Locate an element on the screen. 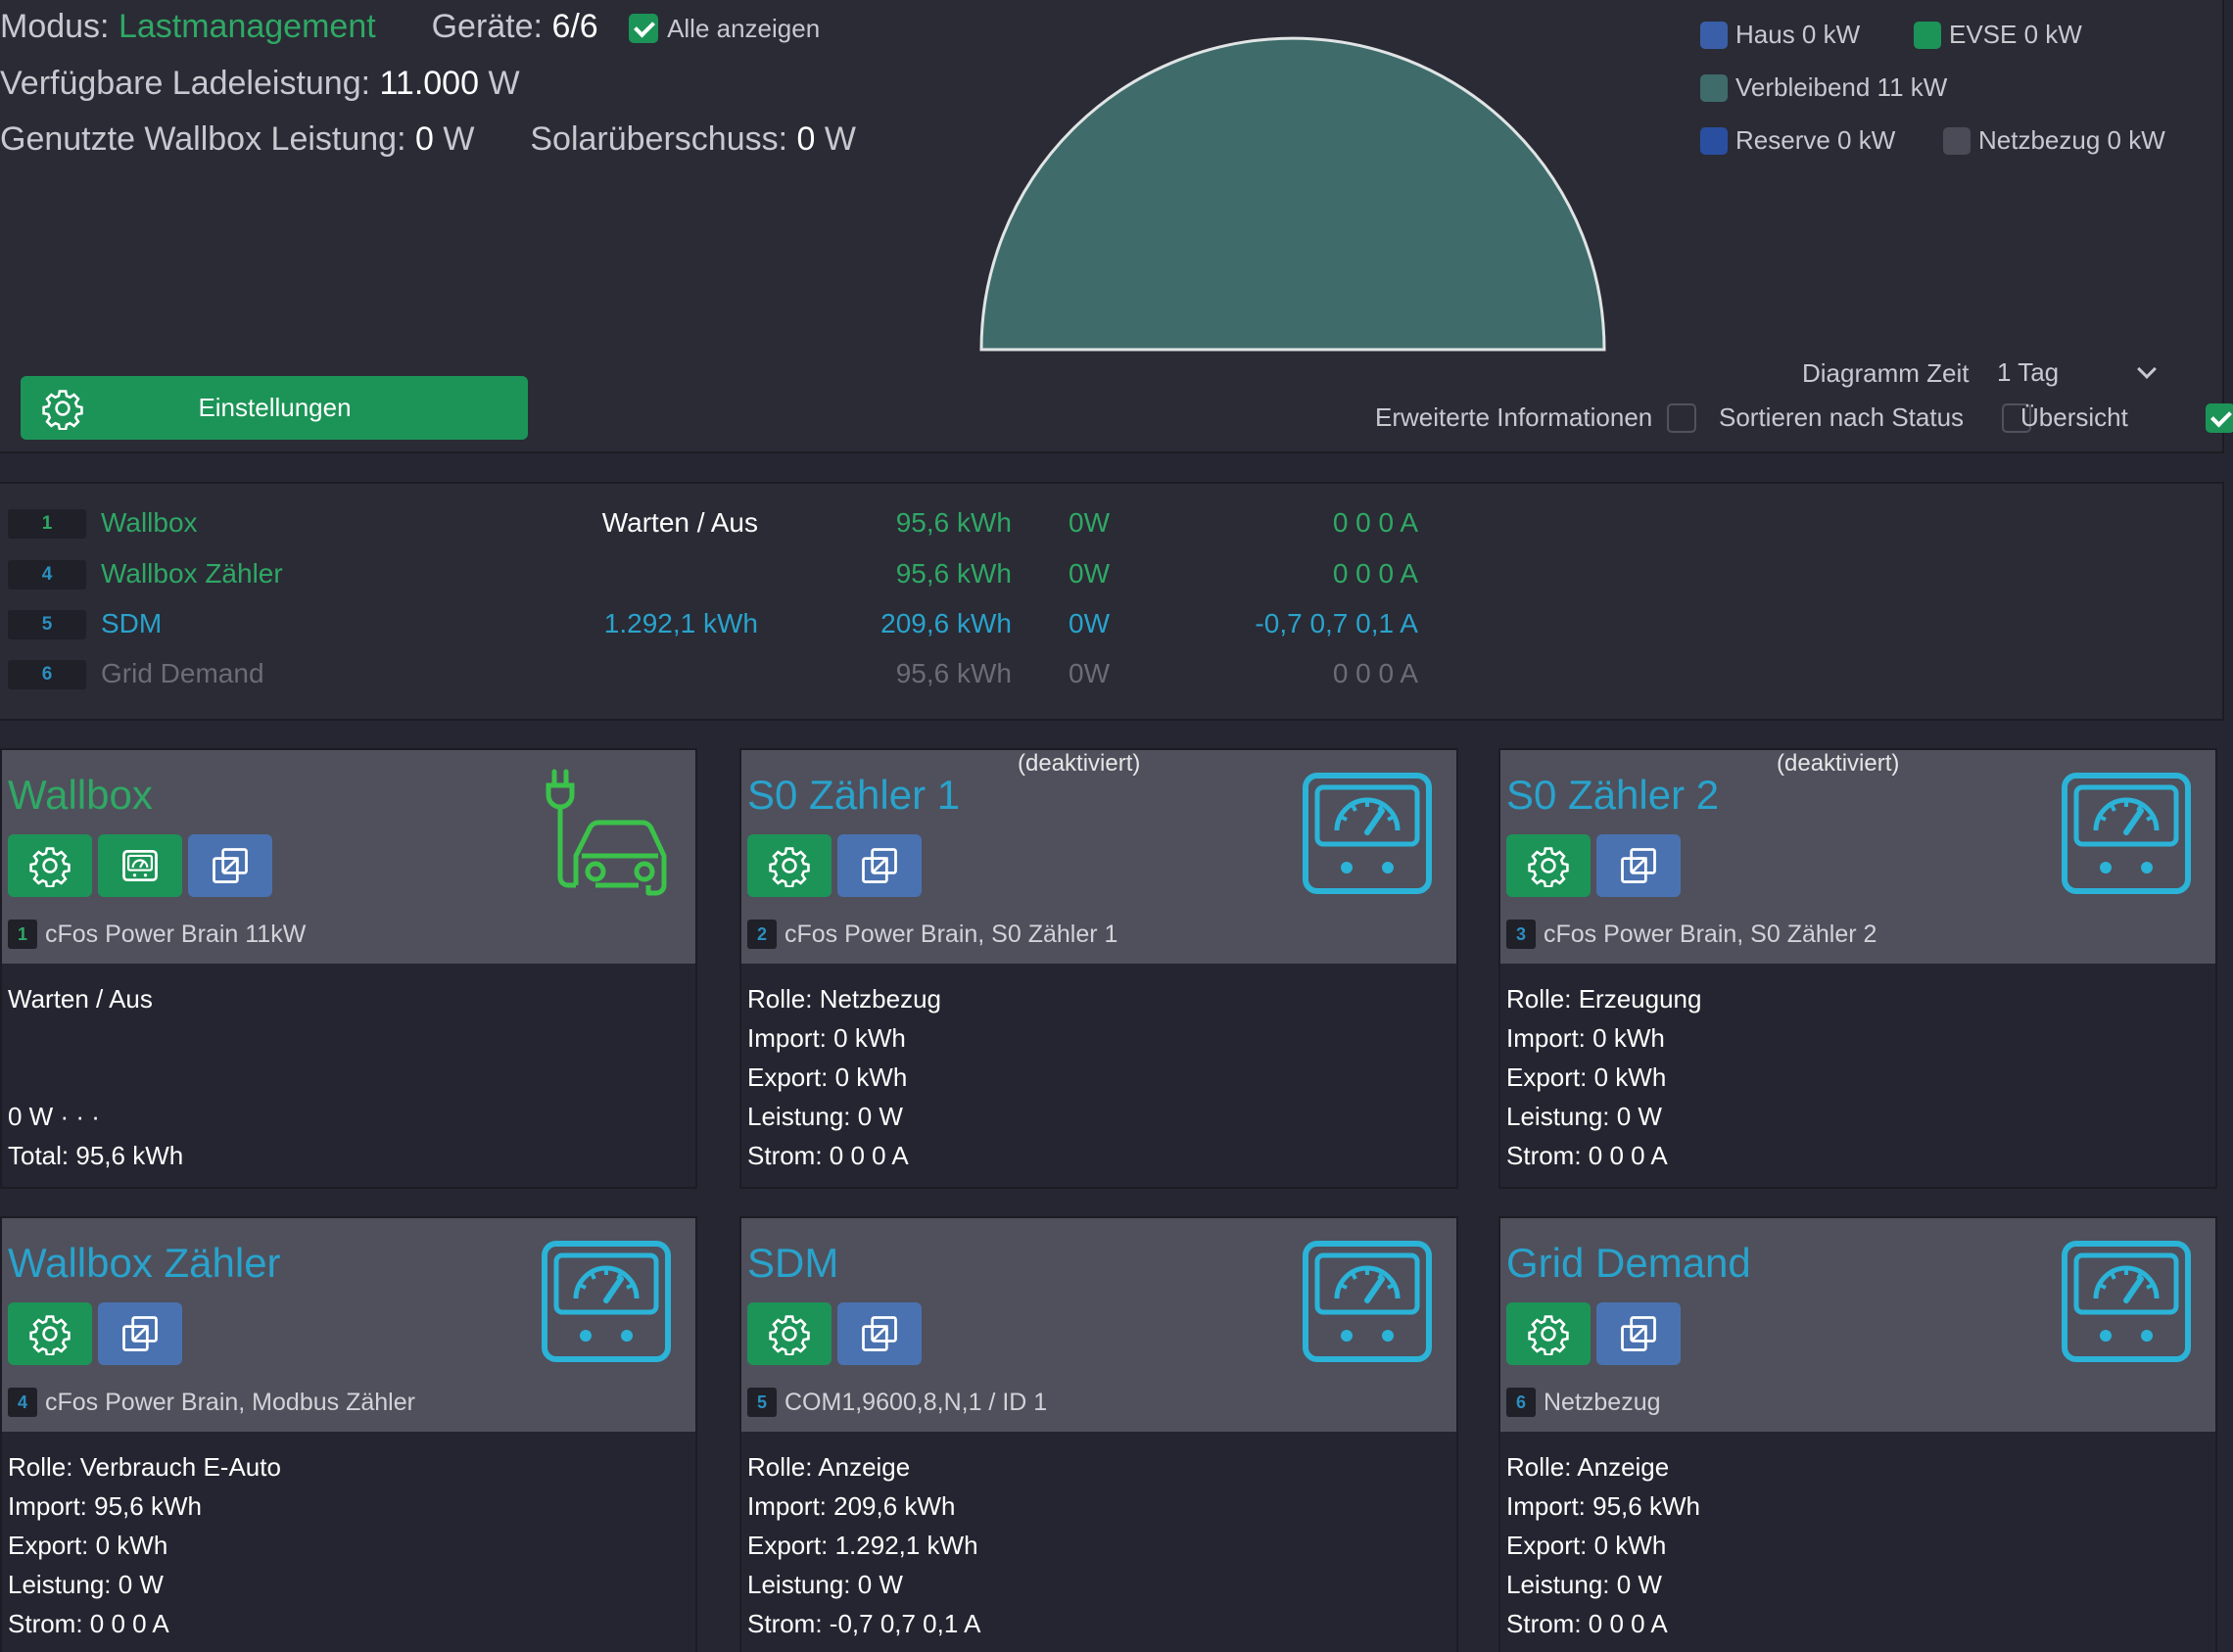 This screenshot has width=2233, height=1652. show-all-label: Alle anzeigen is located at coordinates (743, 28).